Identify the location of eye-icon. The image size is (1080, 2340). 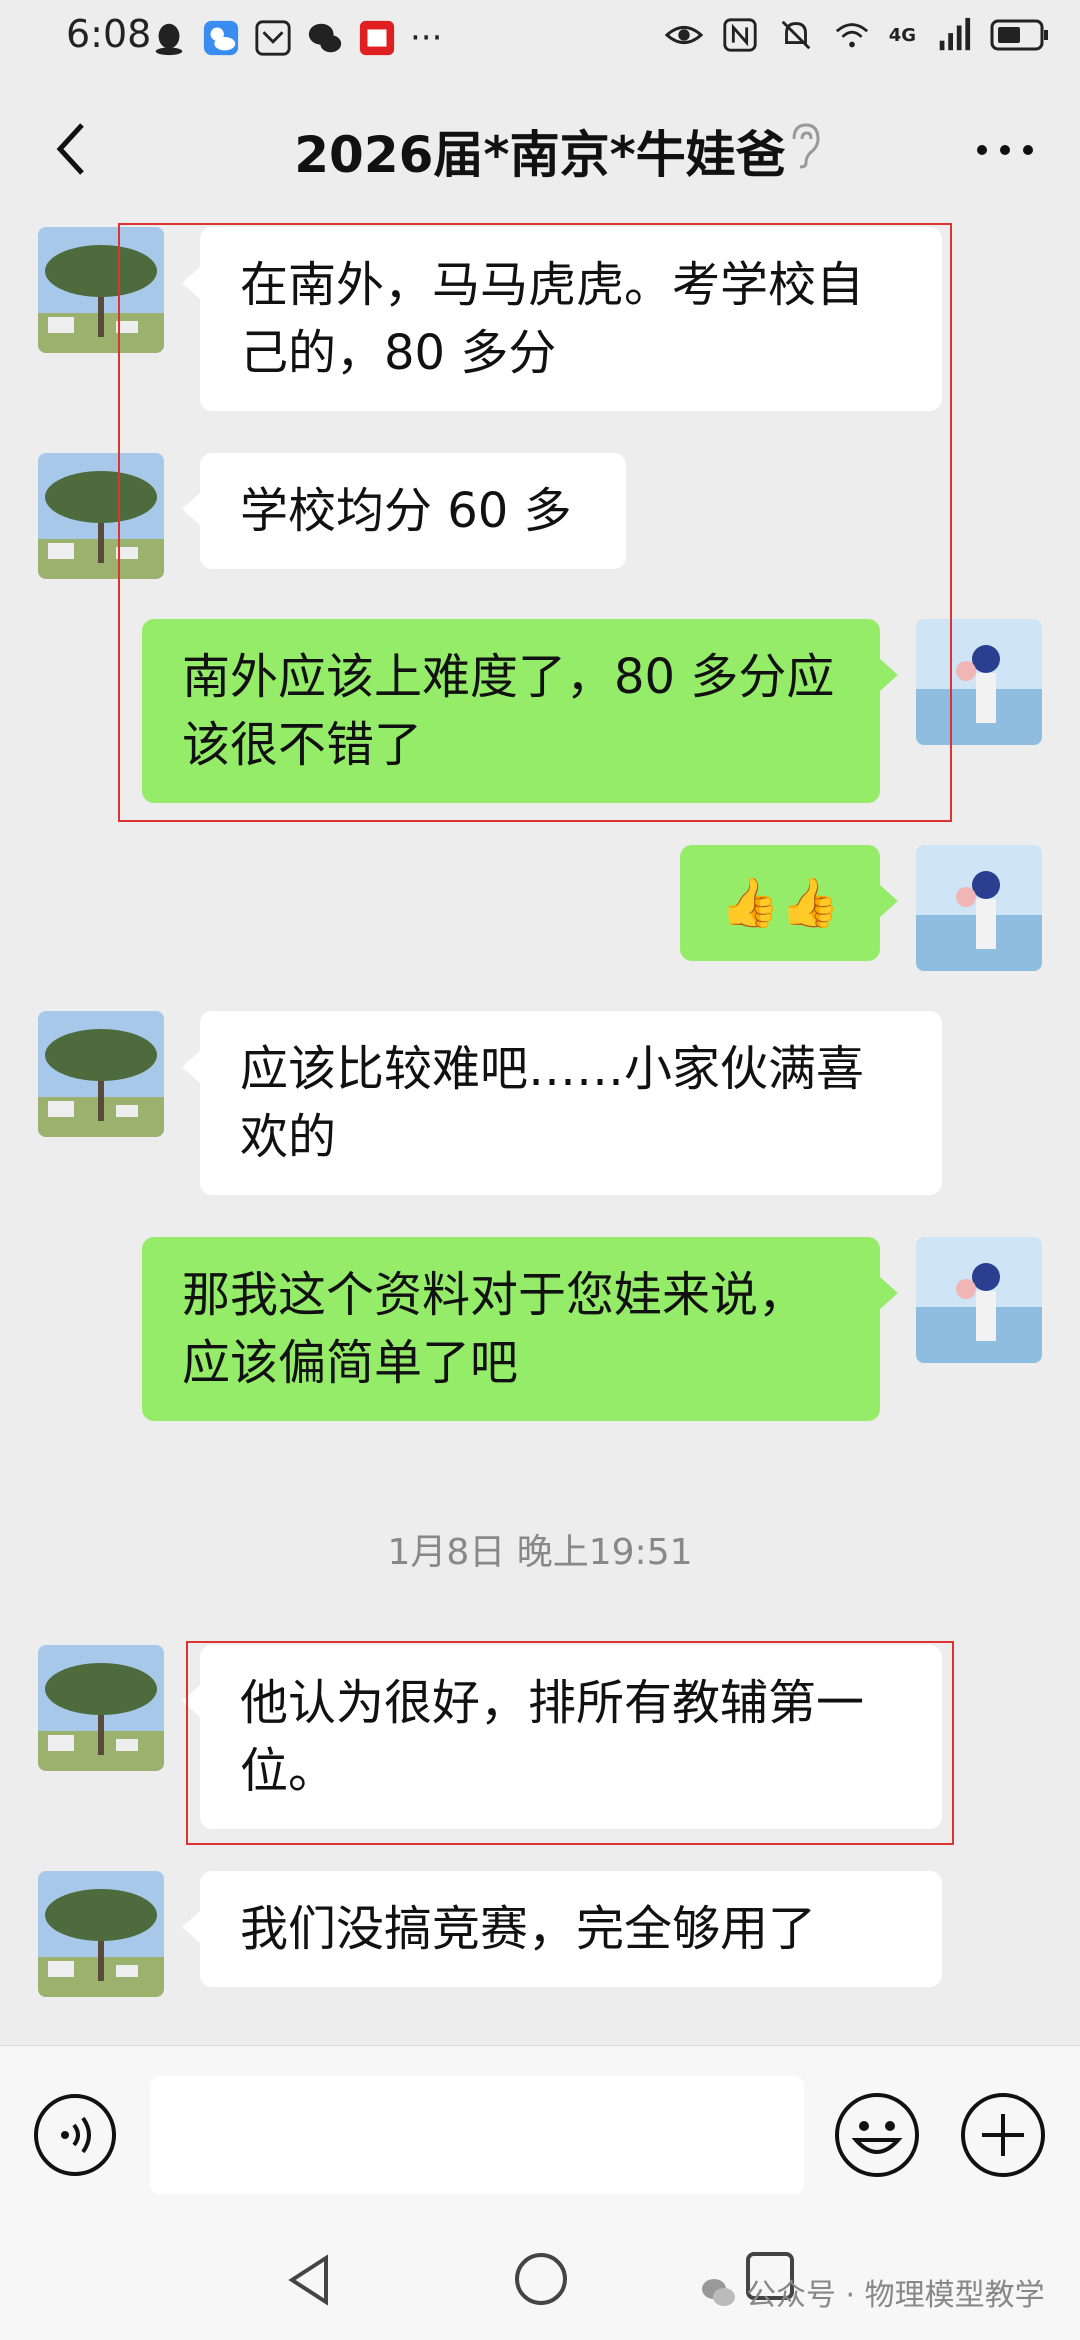
(683, 35).